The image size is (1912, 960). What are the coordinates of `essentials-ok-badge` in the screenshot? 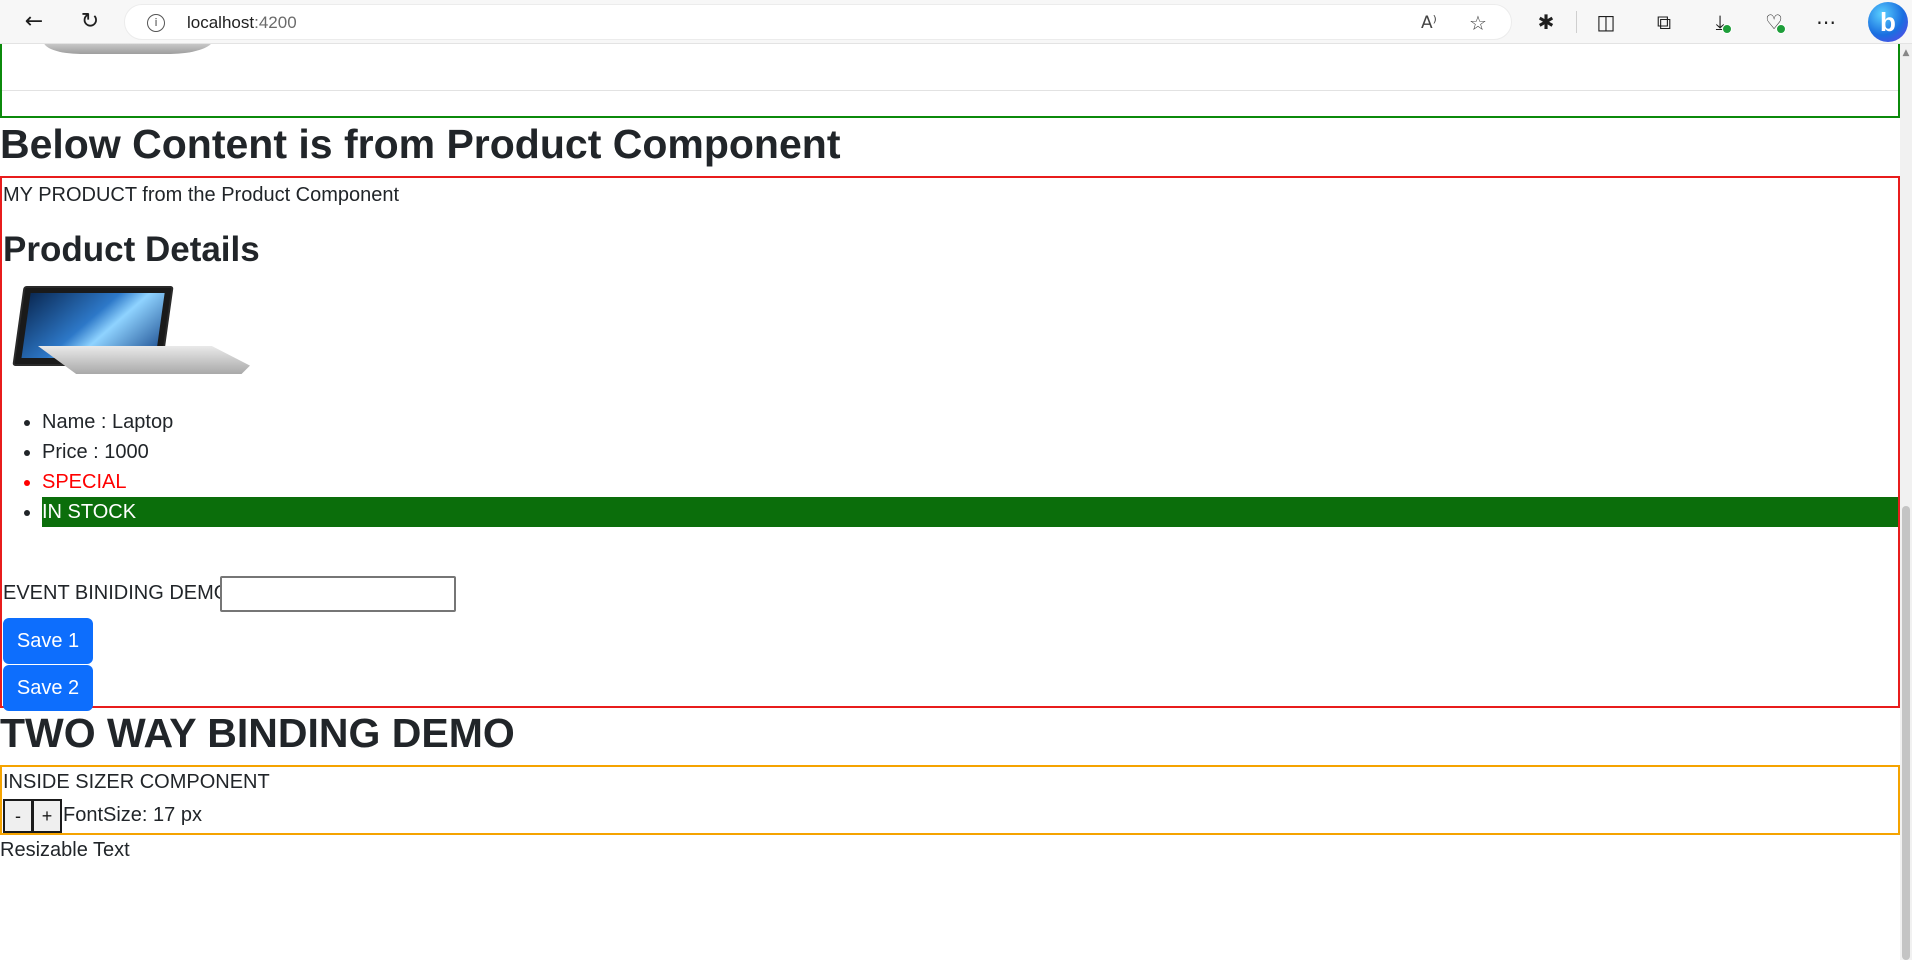 It's located at (1781, 29).